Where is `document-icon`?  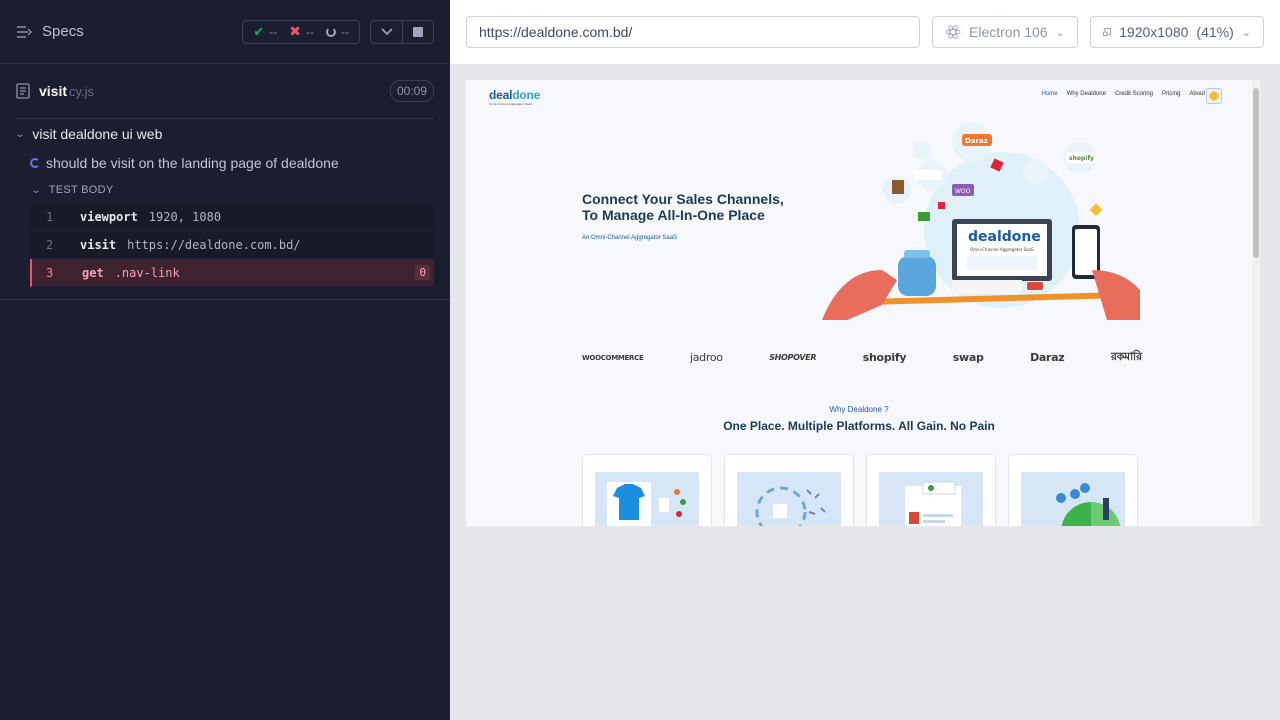 document-icon is located at coordinates (23, 91).